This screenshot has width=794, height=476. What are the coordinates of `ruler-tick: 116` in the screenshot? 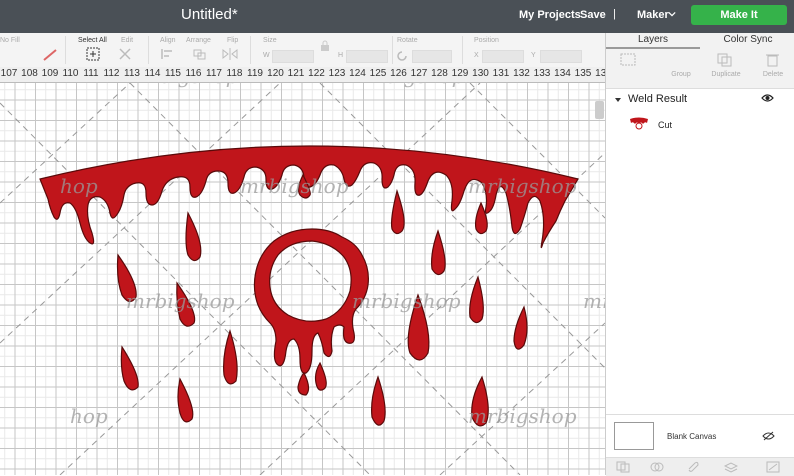 It's located at (193, 73).